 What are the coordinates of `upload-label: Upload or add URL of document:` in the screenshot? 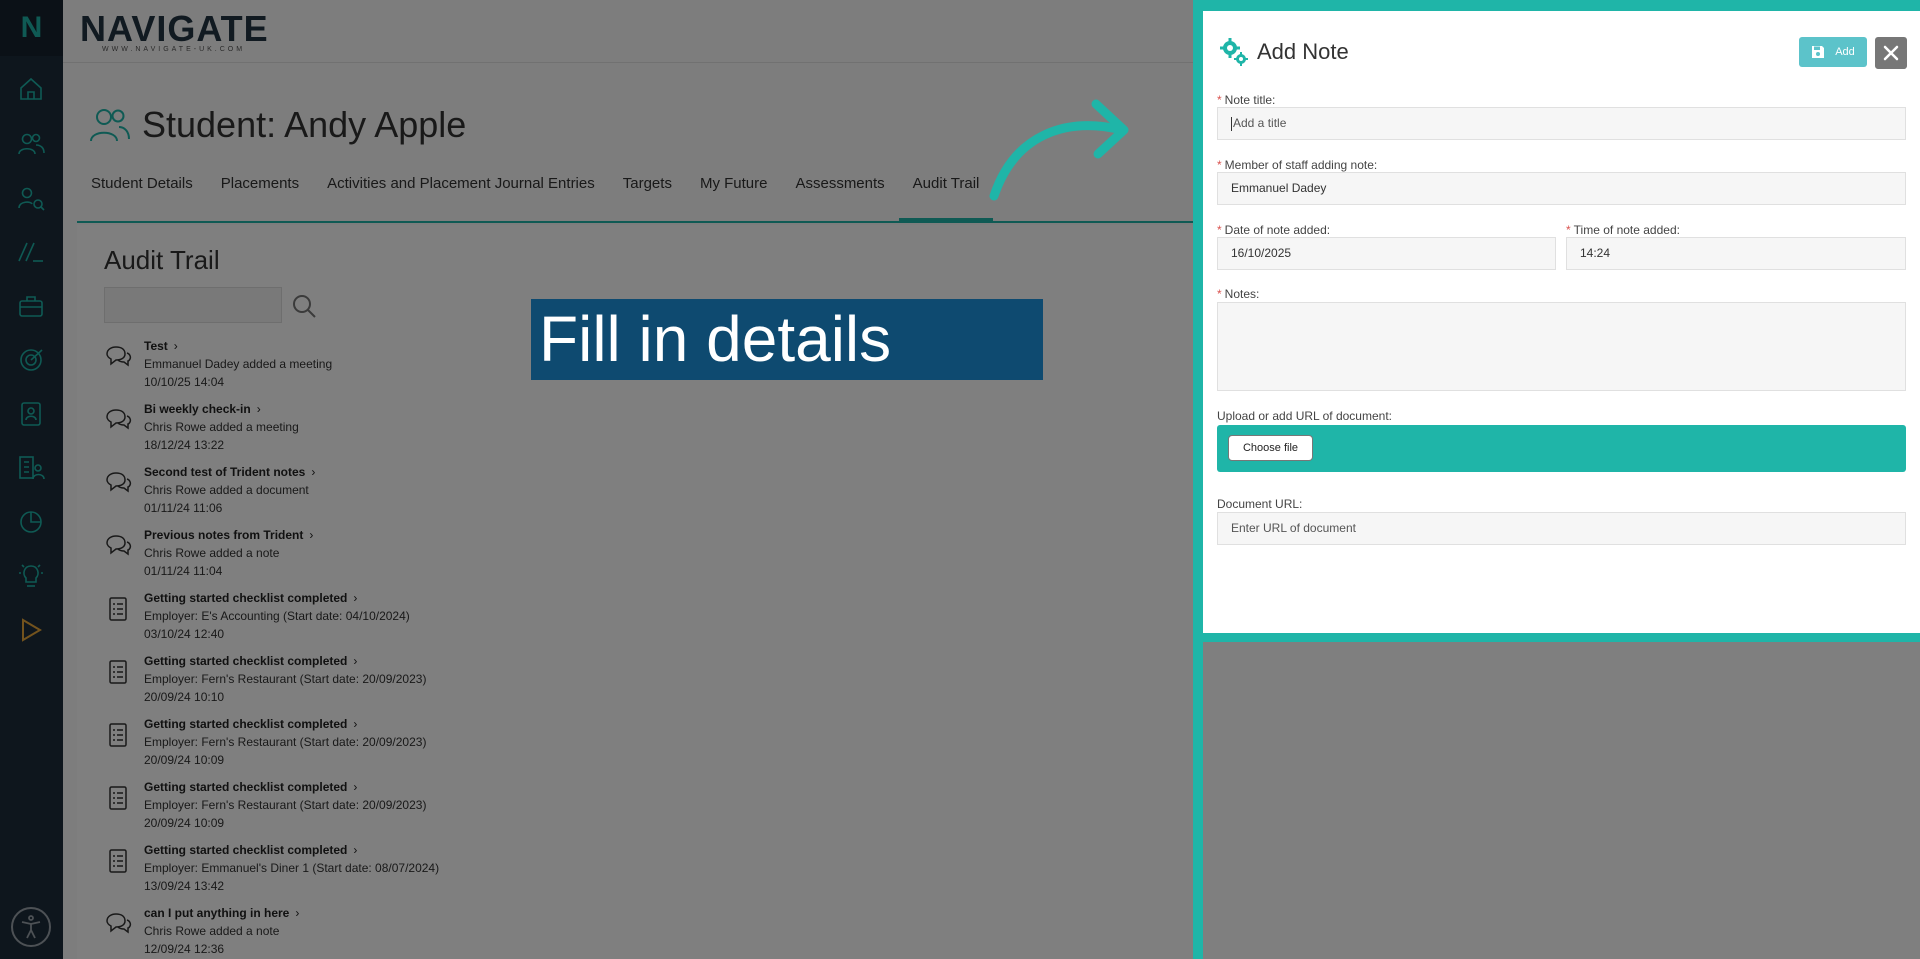 It's located at (1304, 416).